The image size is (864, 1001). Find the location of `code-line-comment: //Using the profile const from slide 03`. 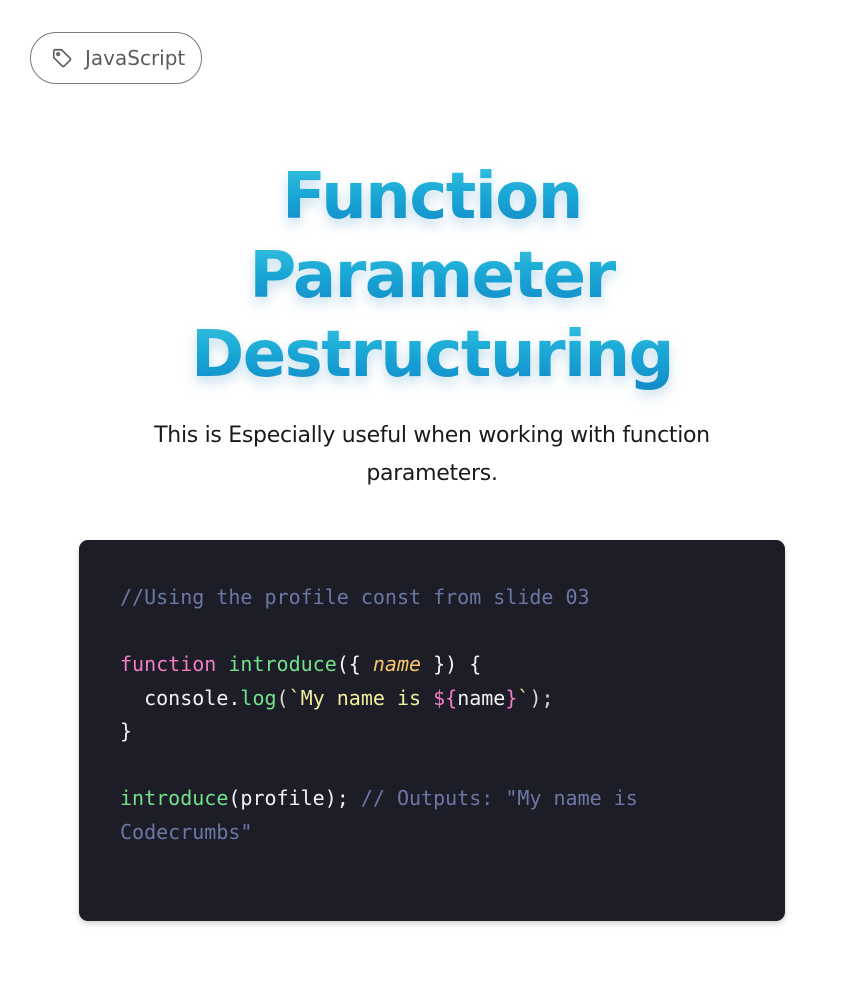

code-line-comment: //Using the profile const from slide 03 is located at coordinates (452, 598).